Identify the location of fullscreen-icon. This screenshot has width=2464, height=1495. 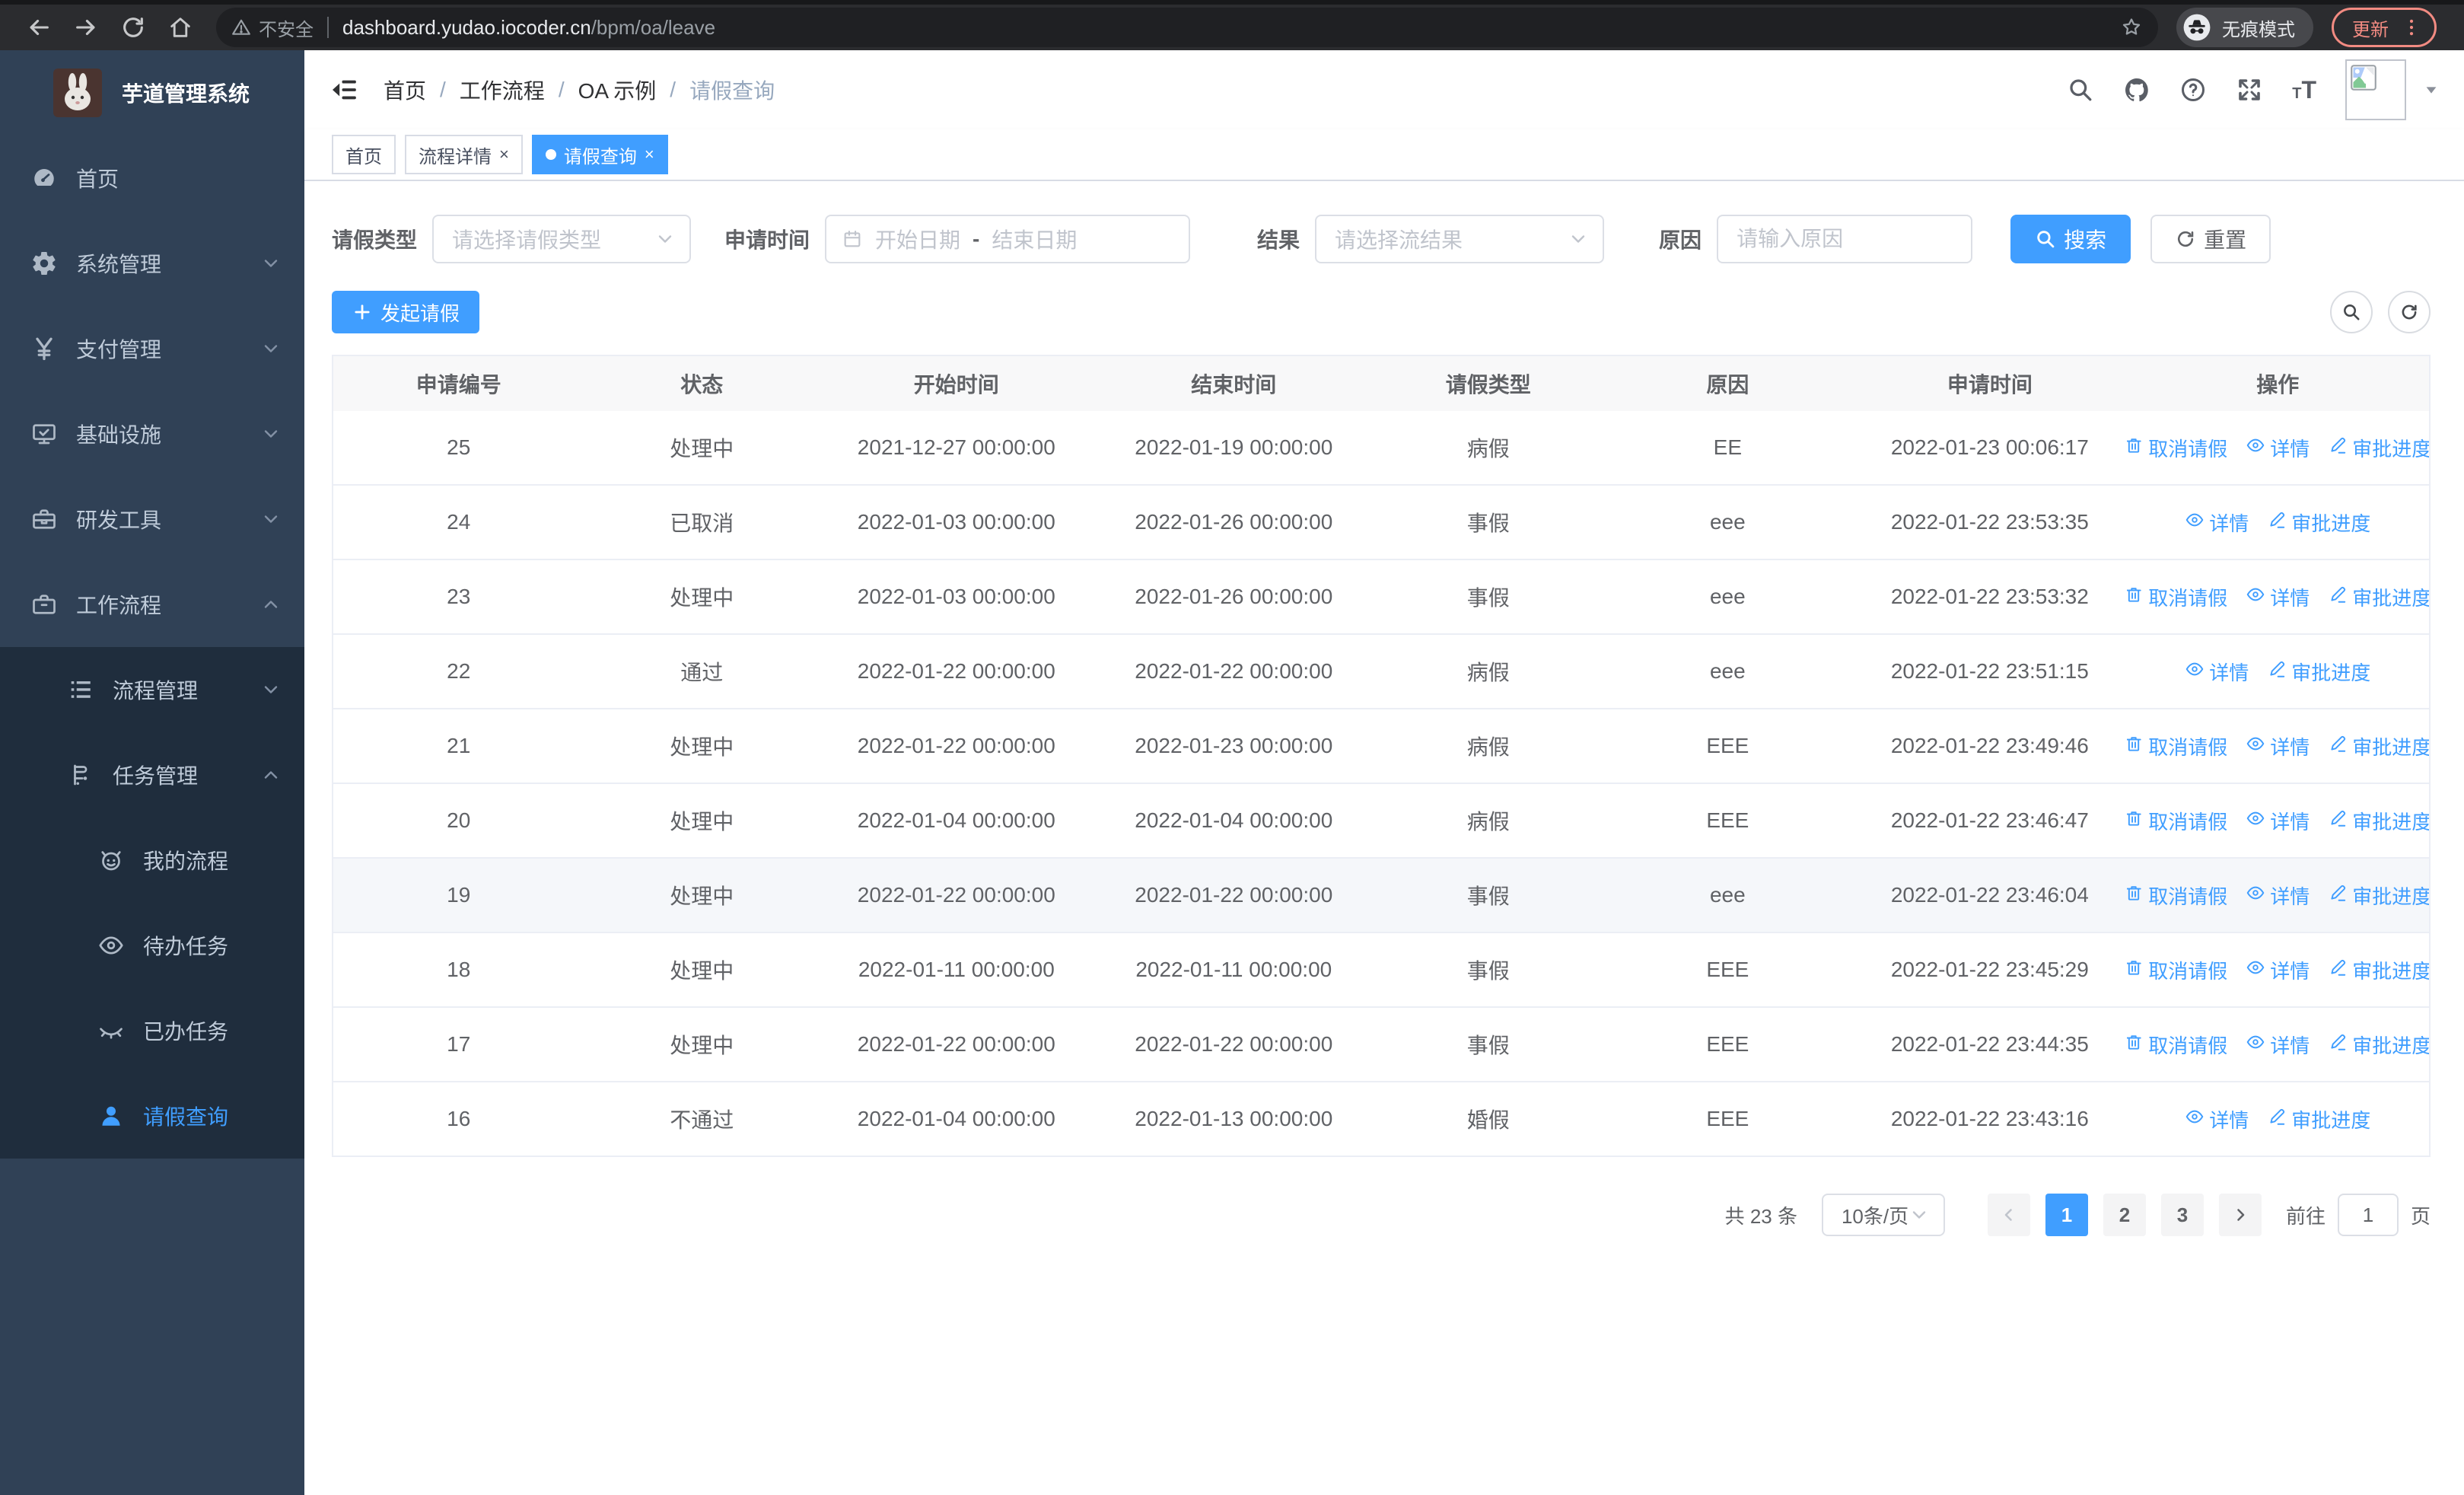
(2249, 90).